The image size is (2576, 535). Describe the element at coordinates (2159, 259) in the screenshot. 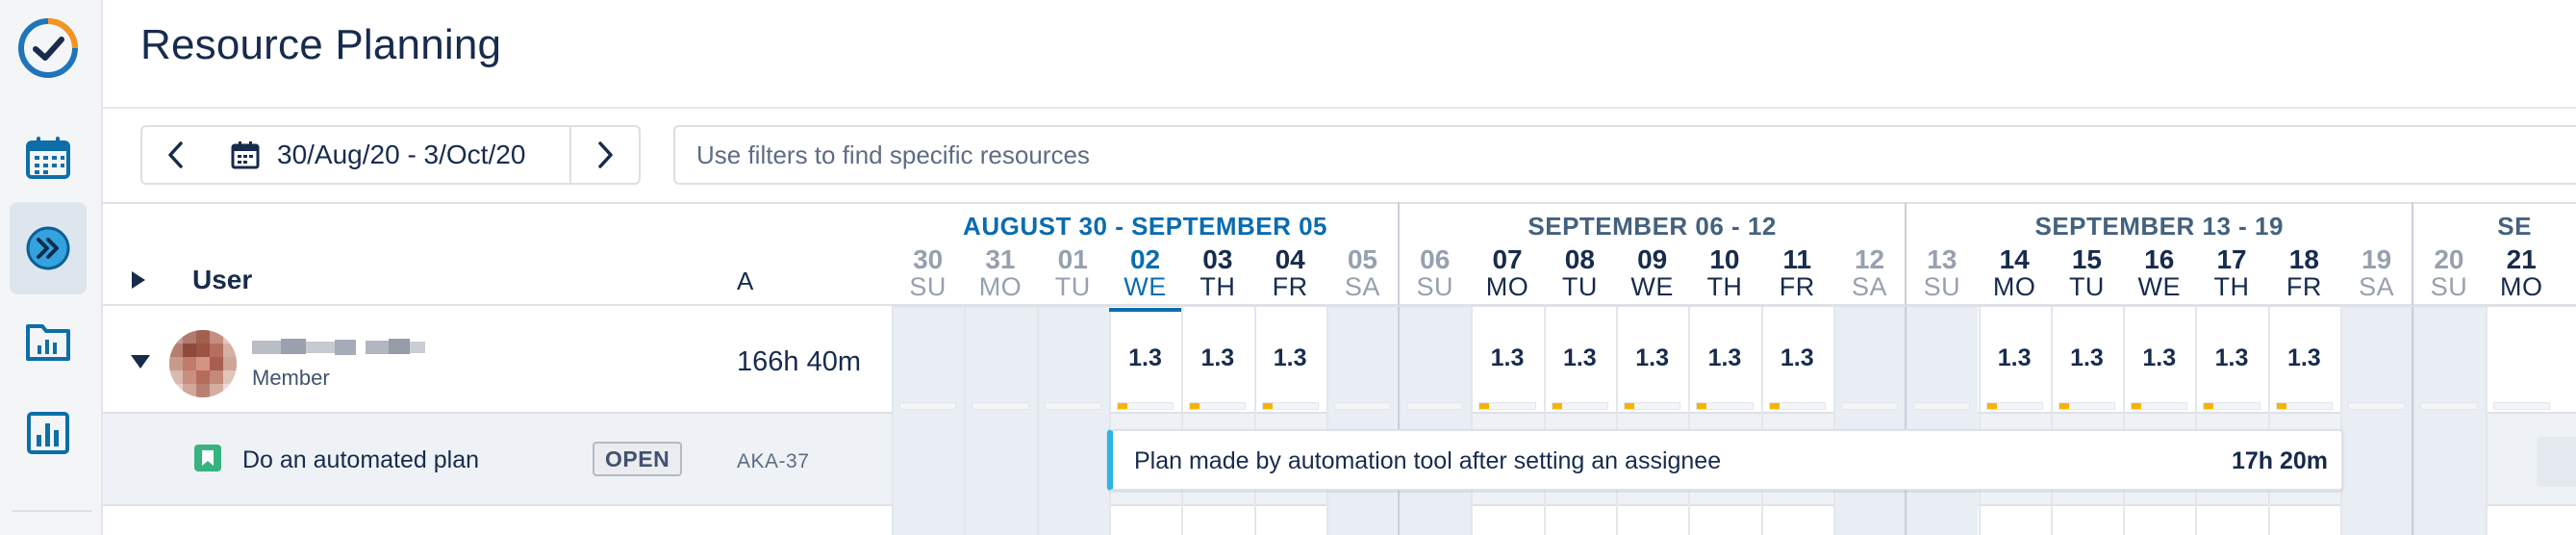

I see `day-number: 16` at that location.